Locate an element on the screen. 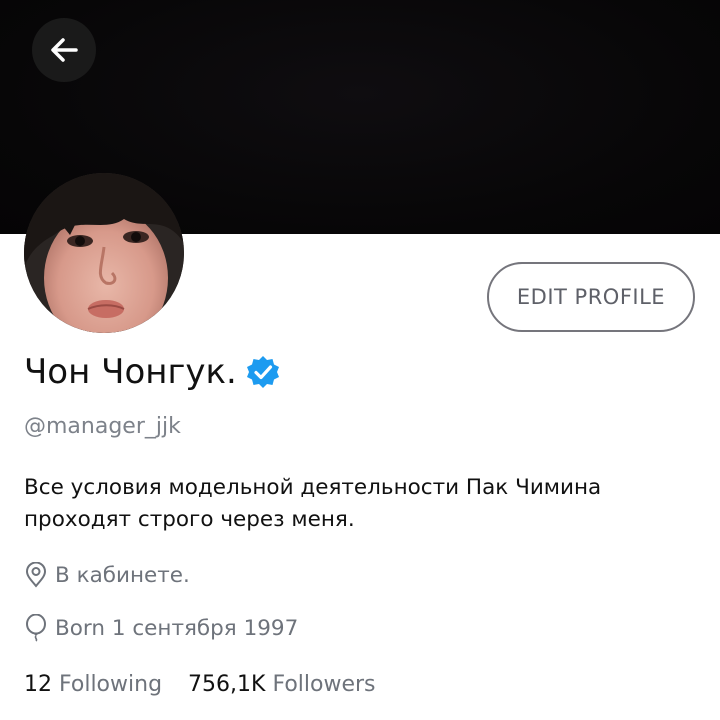  followers-count: 756,1K is located at coordinates (227, 684).